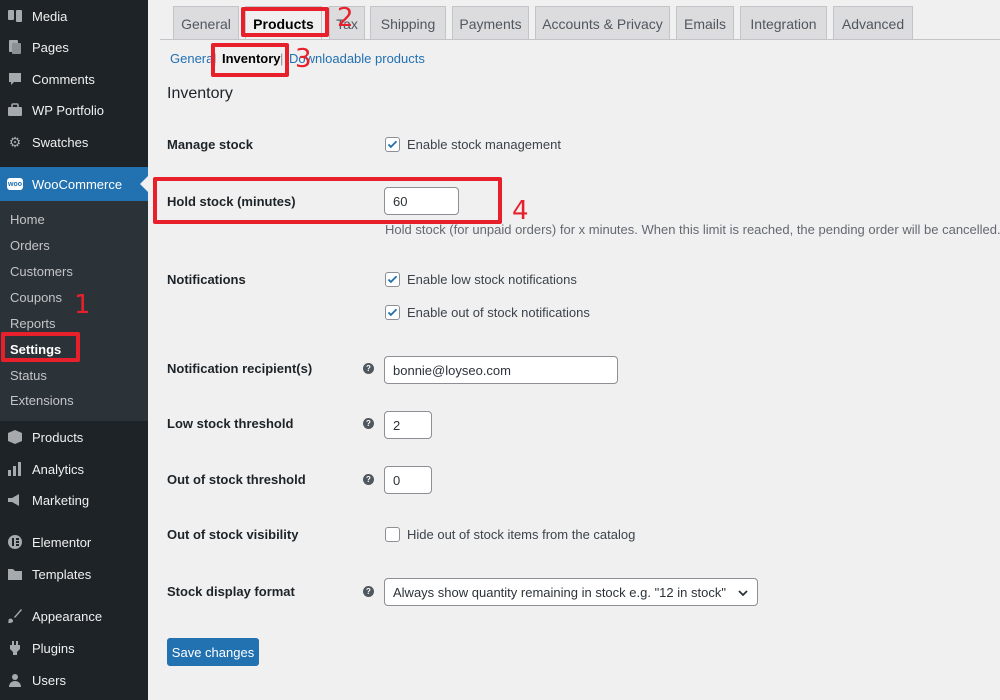  Describe the element at coordinates (28, 375) in the screenshot. I see `submenu-status: Status` at that location.